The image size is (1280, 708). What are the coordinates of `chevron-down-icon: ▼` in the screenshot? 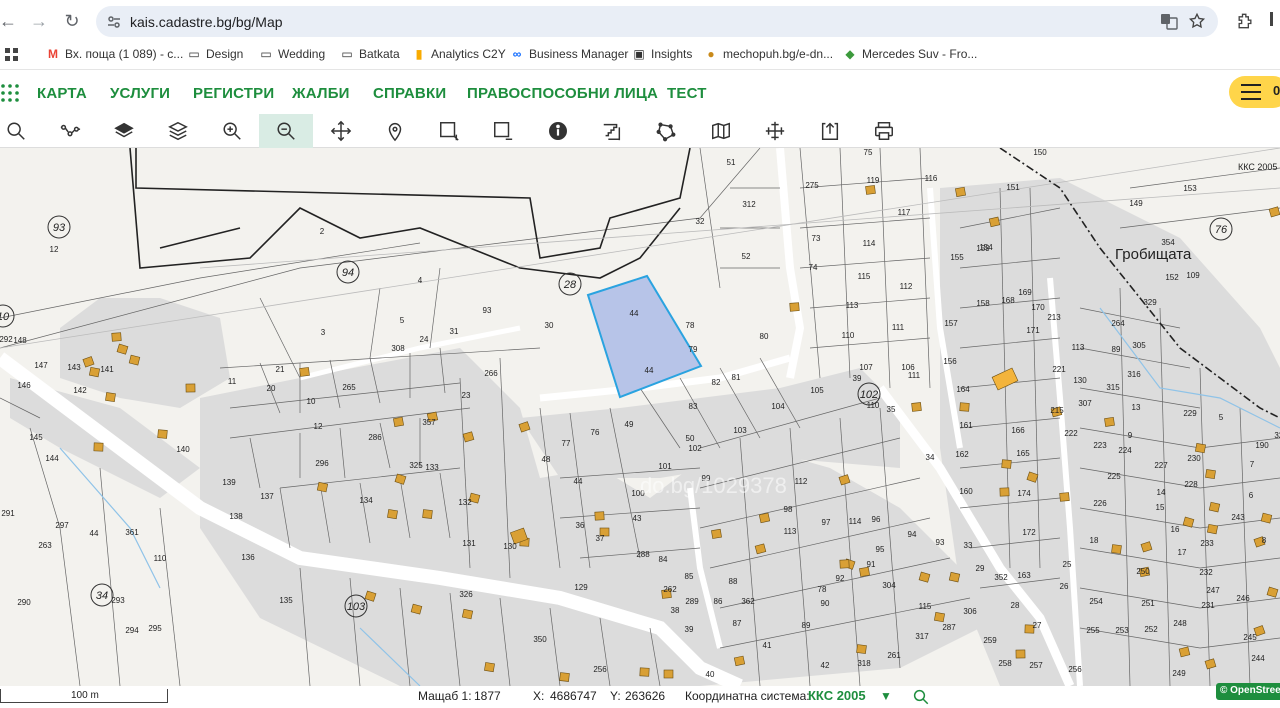 It's located at (886, 696).